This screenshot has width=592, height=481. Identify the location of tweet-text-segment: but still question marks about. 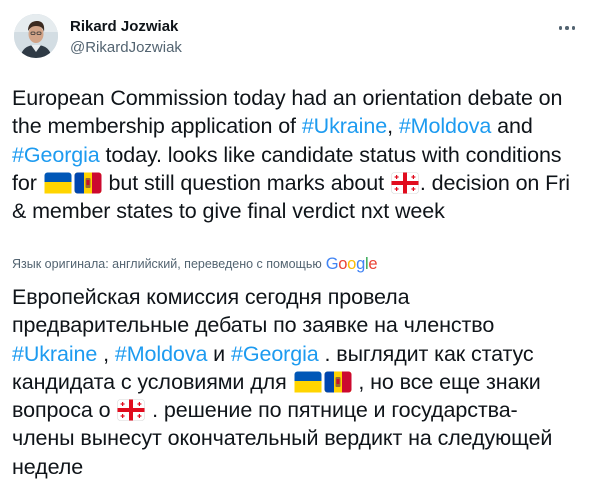
(246, 182).